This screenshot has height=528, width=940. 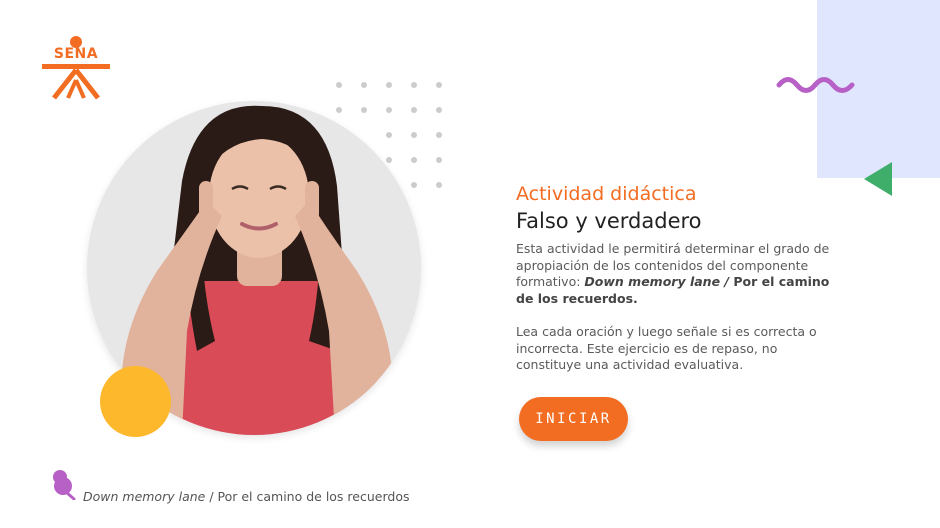 What do you see at coordinates (135, 401) in the screenshot?
I see `yellow-circle-decoration` at bounding box center [135, 401].